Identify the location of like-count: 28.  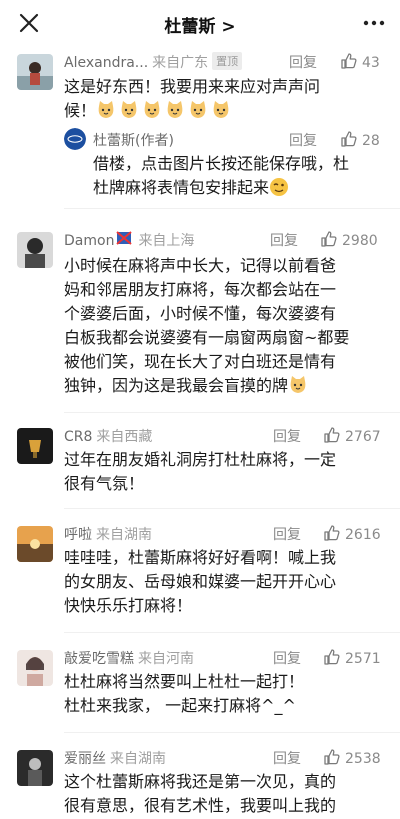
(371, 141).